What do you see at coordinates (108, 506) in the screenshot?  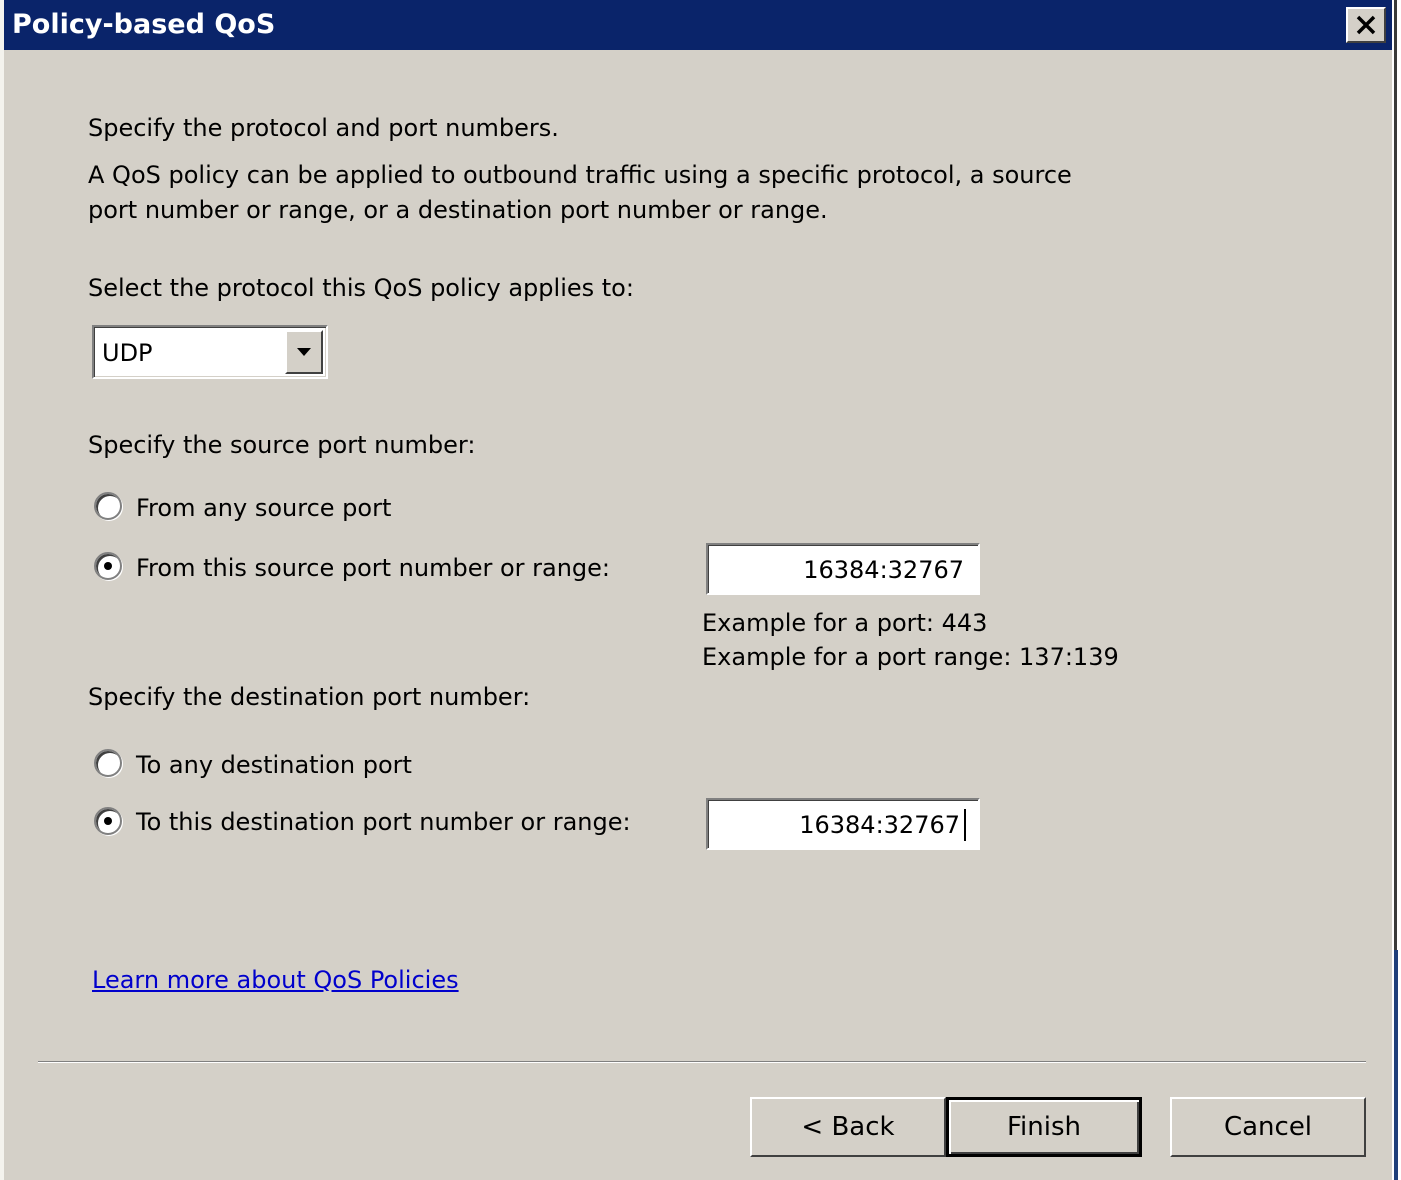 I see `source-any-radio` at bounding box center [108, 506].